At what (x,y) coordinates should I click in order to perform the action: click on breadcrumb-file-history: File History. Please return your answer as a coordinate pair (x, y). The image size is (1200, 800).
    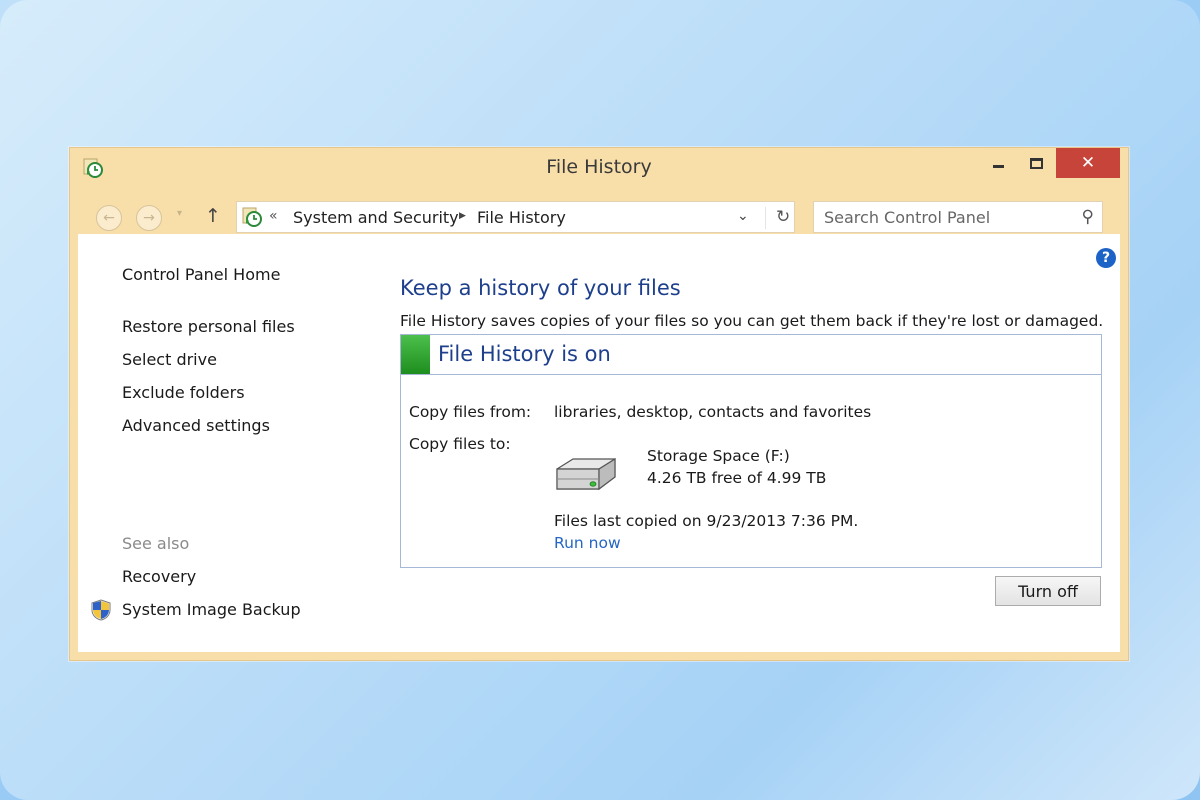
    Looking at the image, I should click on (521, 217).